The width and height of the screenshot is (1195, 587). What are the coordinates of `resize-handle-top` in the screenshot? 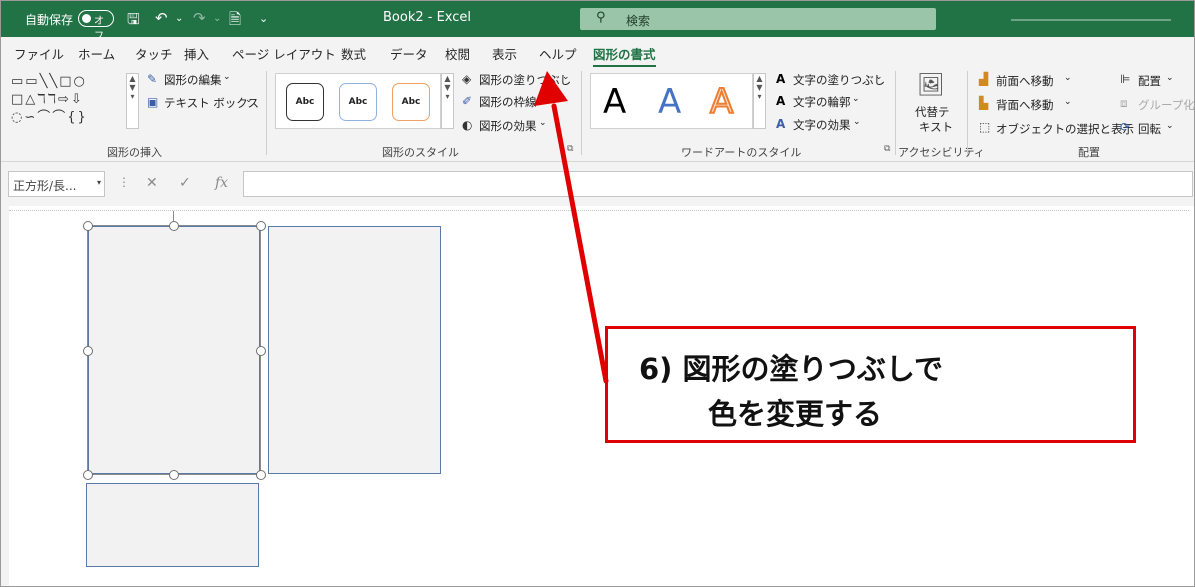 It's located at (174, 226).